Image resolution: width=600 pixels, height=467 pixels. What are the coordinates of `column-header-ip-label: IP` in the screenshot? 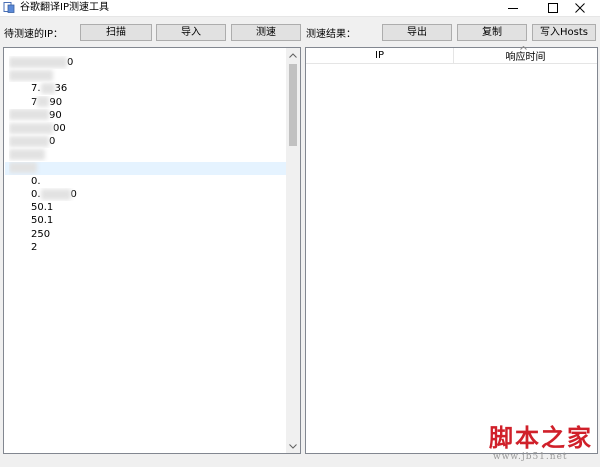 It's located at (379, 55).